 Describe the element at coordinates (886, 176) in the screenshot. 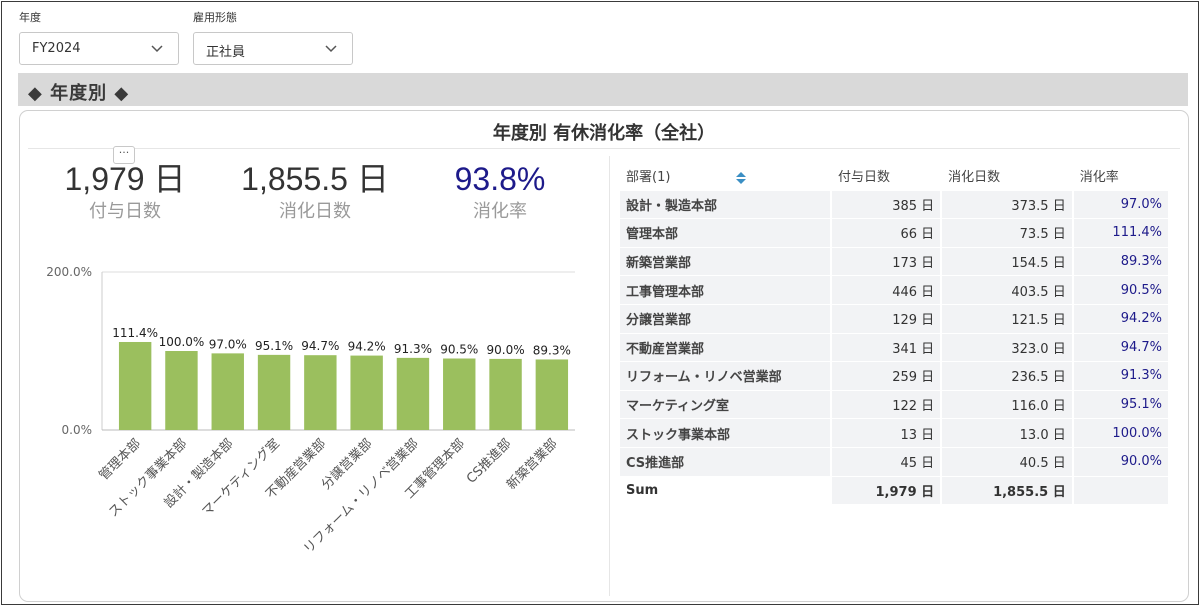

I see `column-header-granted: 付与日数` at that location.